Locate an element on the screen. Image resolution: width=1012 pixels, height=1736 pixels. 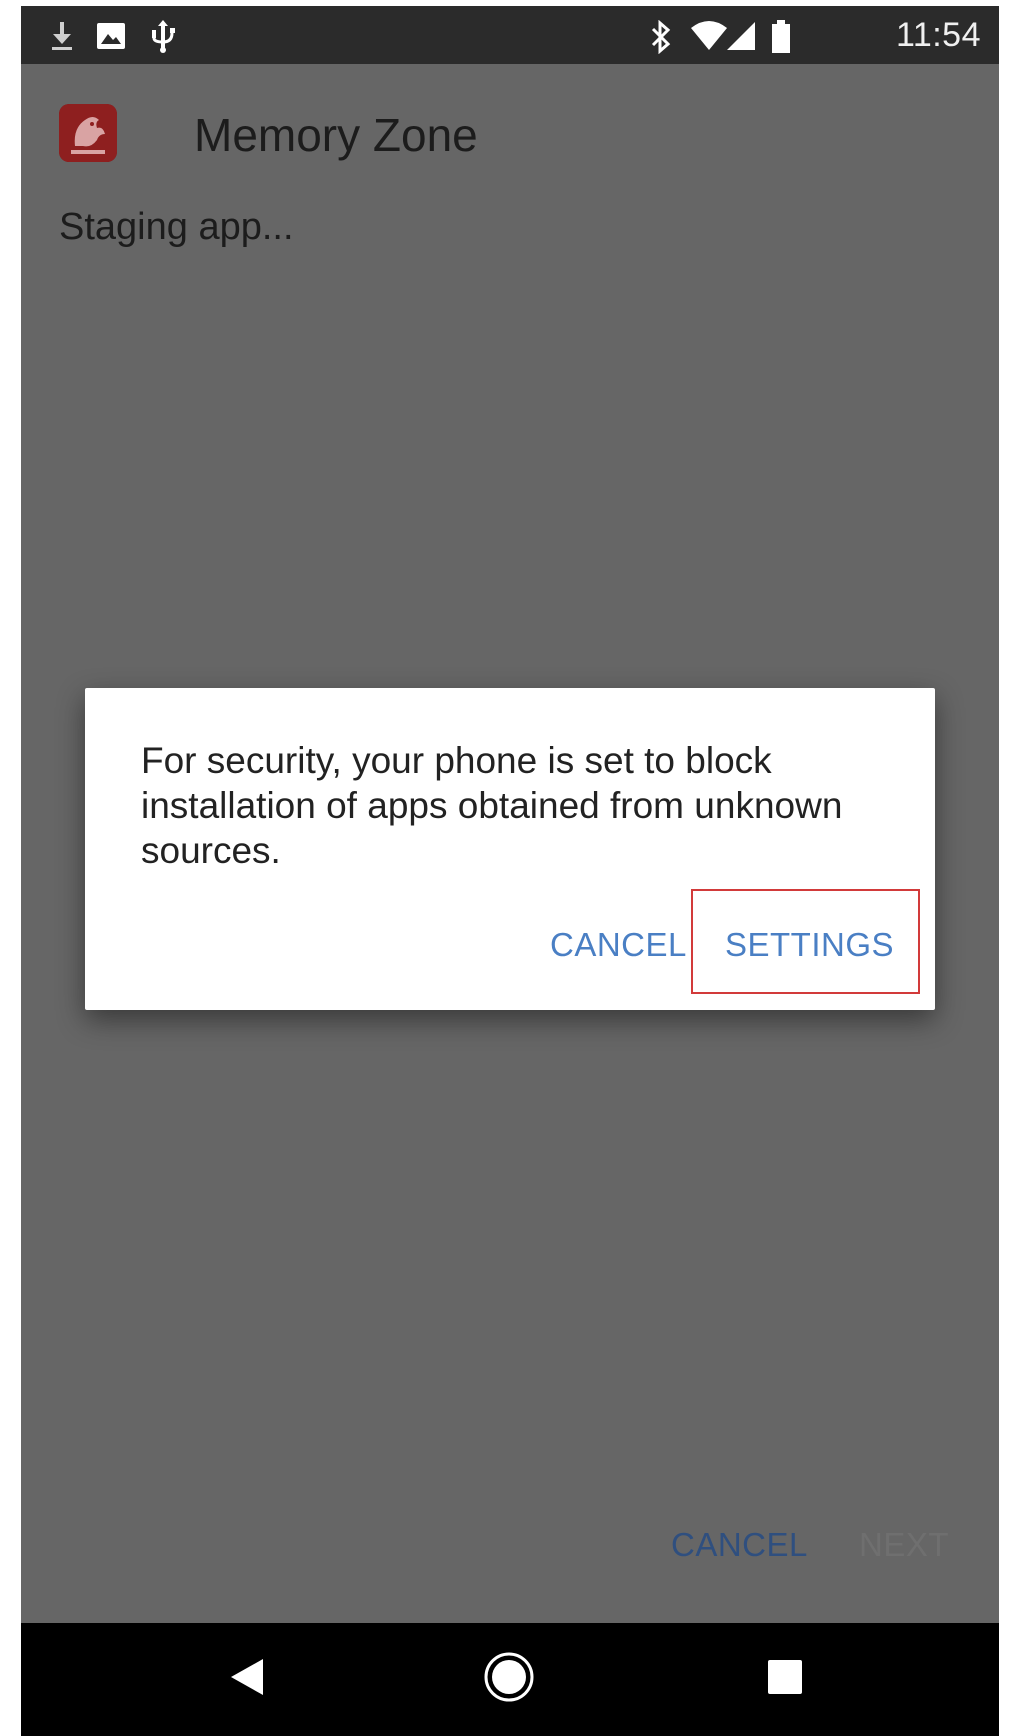
signal-icon is located at coordinates (741, 36).